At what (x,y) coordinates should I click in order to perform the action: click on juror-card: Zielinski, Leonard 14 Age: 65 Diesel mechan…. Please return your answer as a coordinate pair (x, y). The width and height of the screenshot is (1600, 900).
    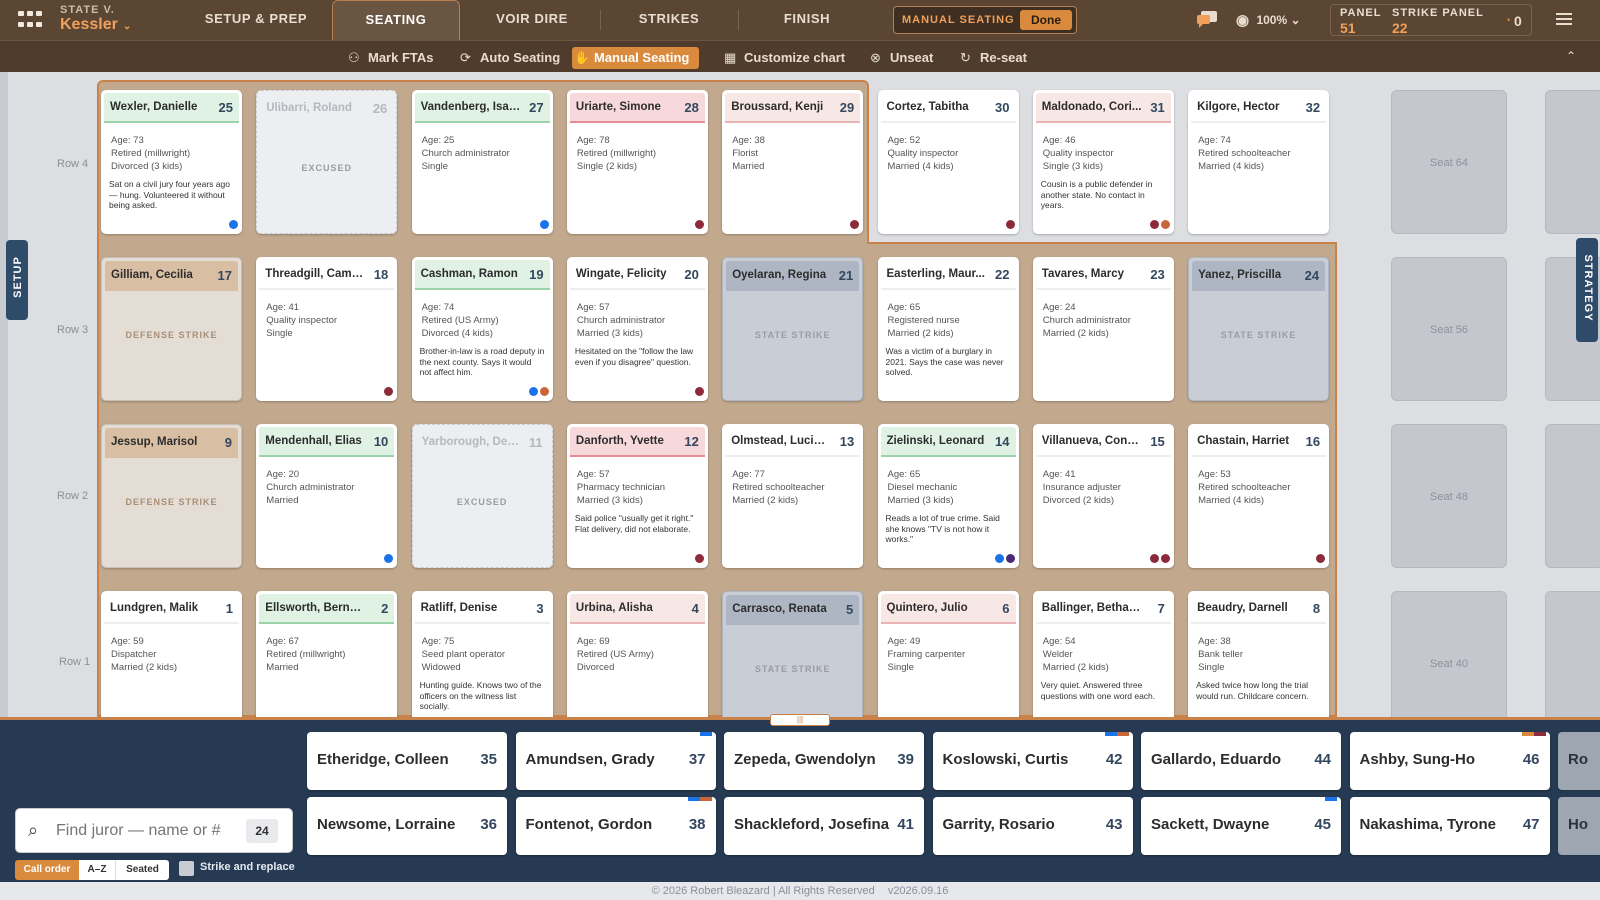
    Looking at the image, I should click on (948, 496).